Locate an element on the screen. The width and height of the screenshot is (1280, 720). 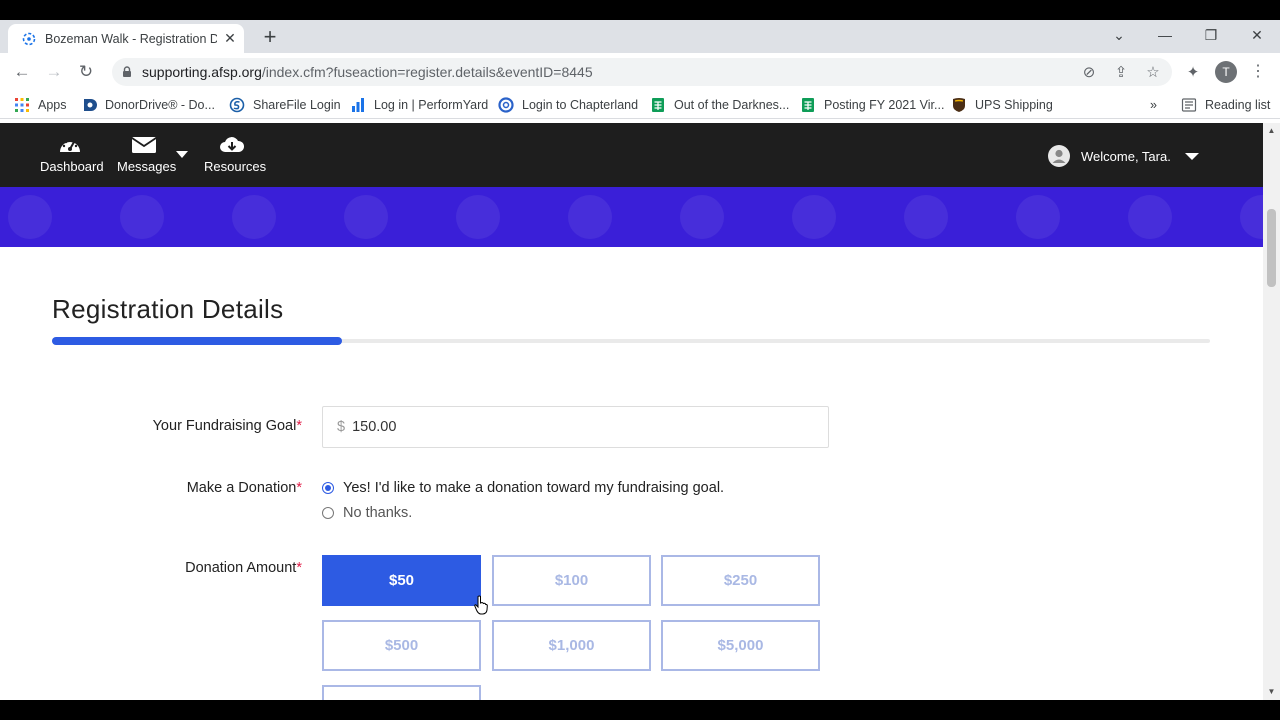
bookmark-ups-shipping: UPS Shipping is located at coordinates (1002, 105).